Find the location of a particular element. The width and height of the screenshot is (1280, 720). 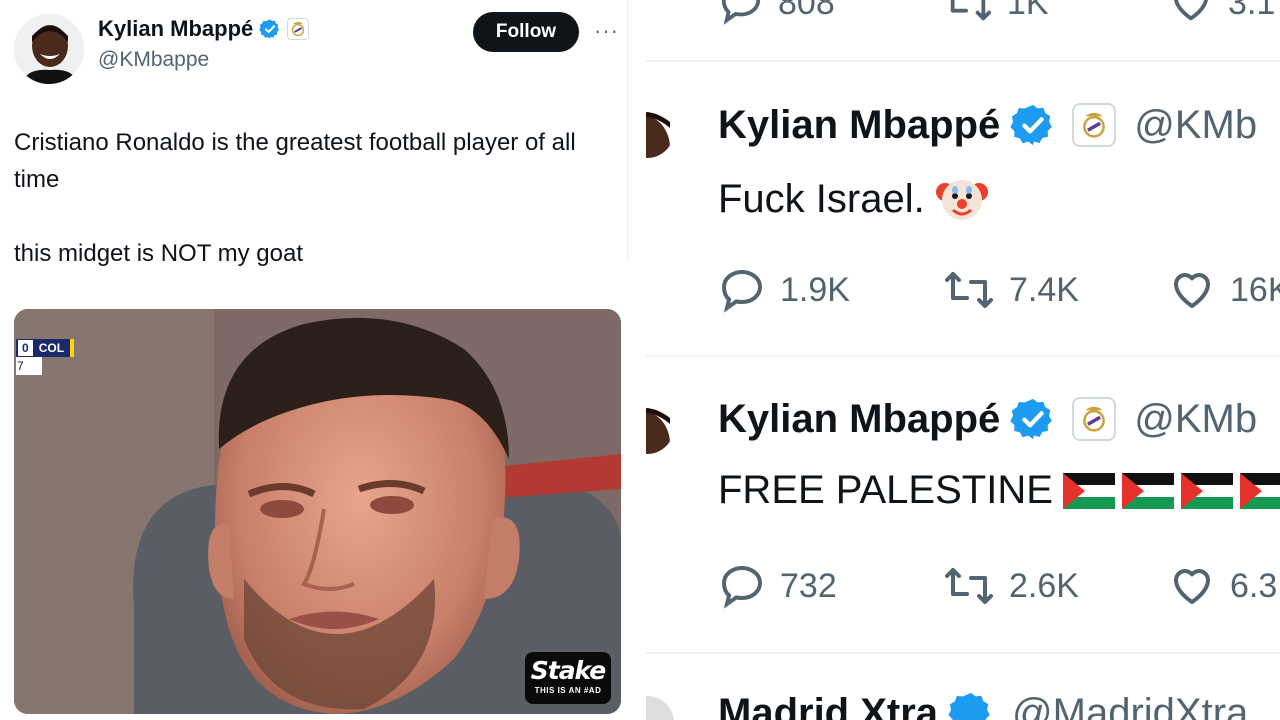

repost-count: 1K is located at coordinates (1028, 11).